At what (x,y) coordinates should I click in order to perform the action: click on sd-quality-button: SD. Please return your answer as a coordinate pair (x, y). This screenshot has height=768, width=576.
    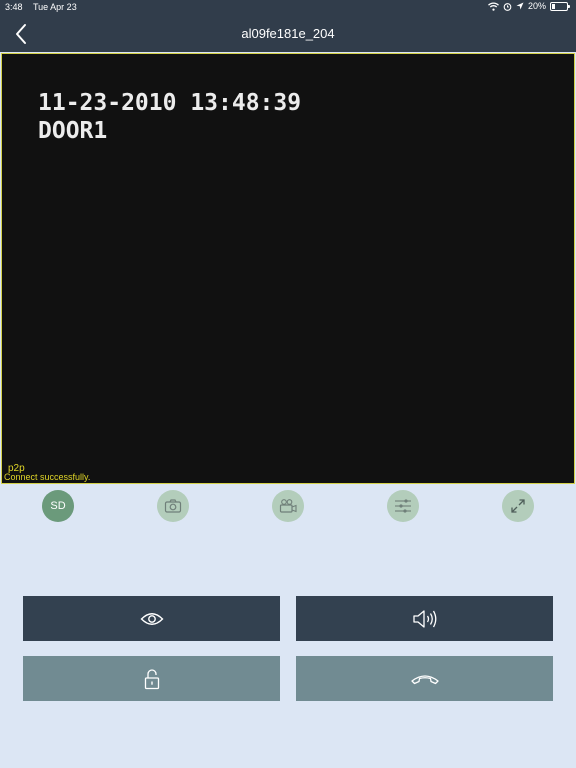
    Looking at the image, I should click on (58, 506).